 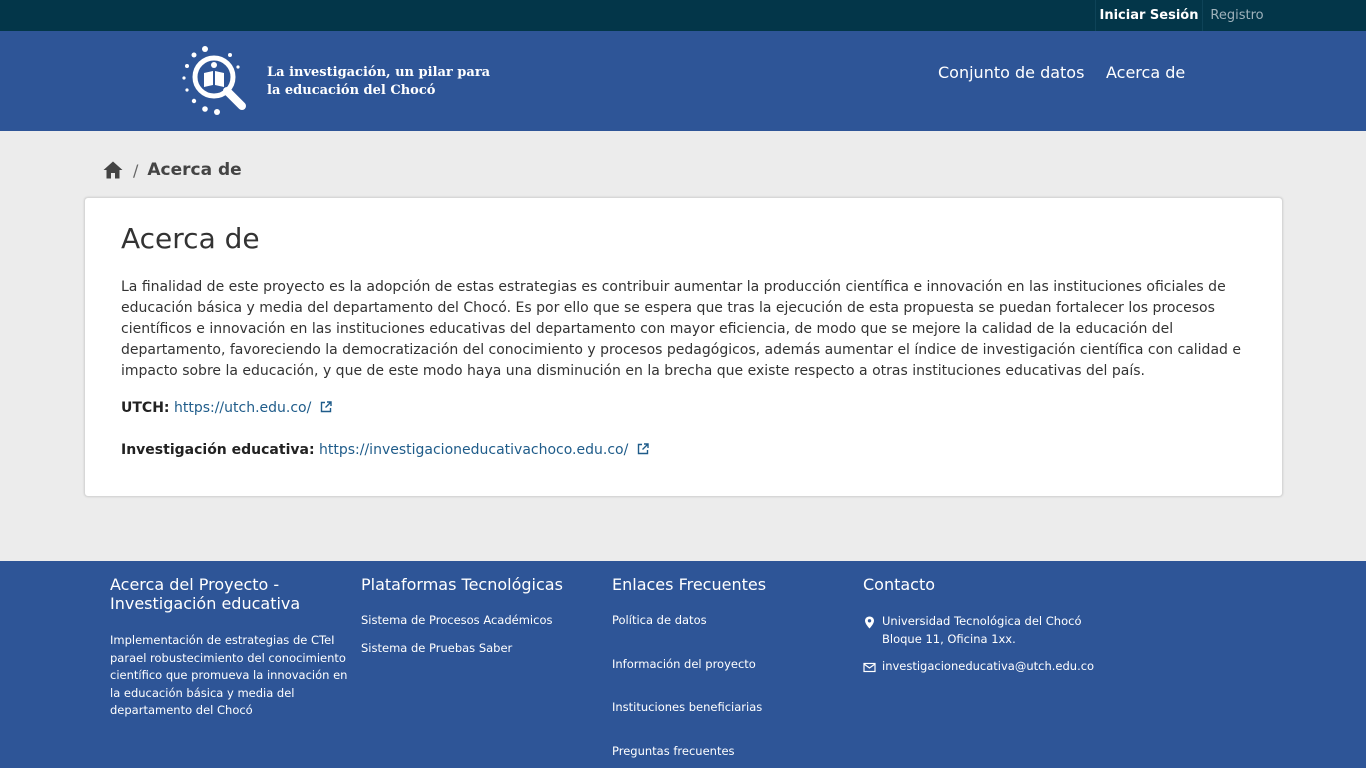 I want to click on footer-link-data-policy: Política de datos, so click(x=732, y=620).